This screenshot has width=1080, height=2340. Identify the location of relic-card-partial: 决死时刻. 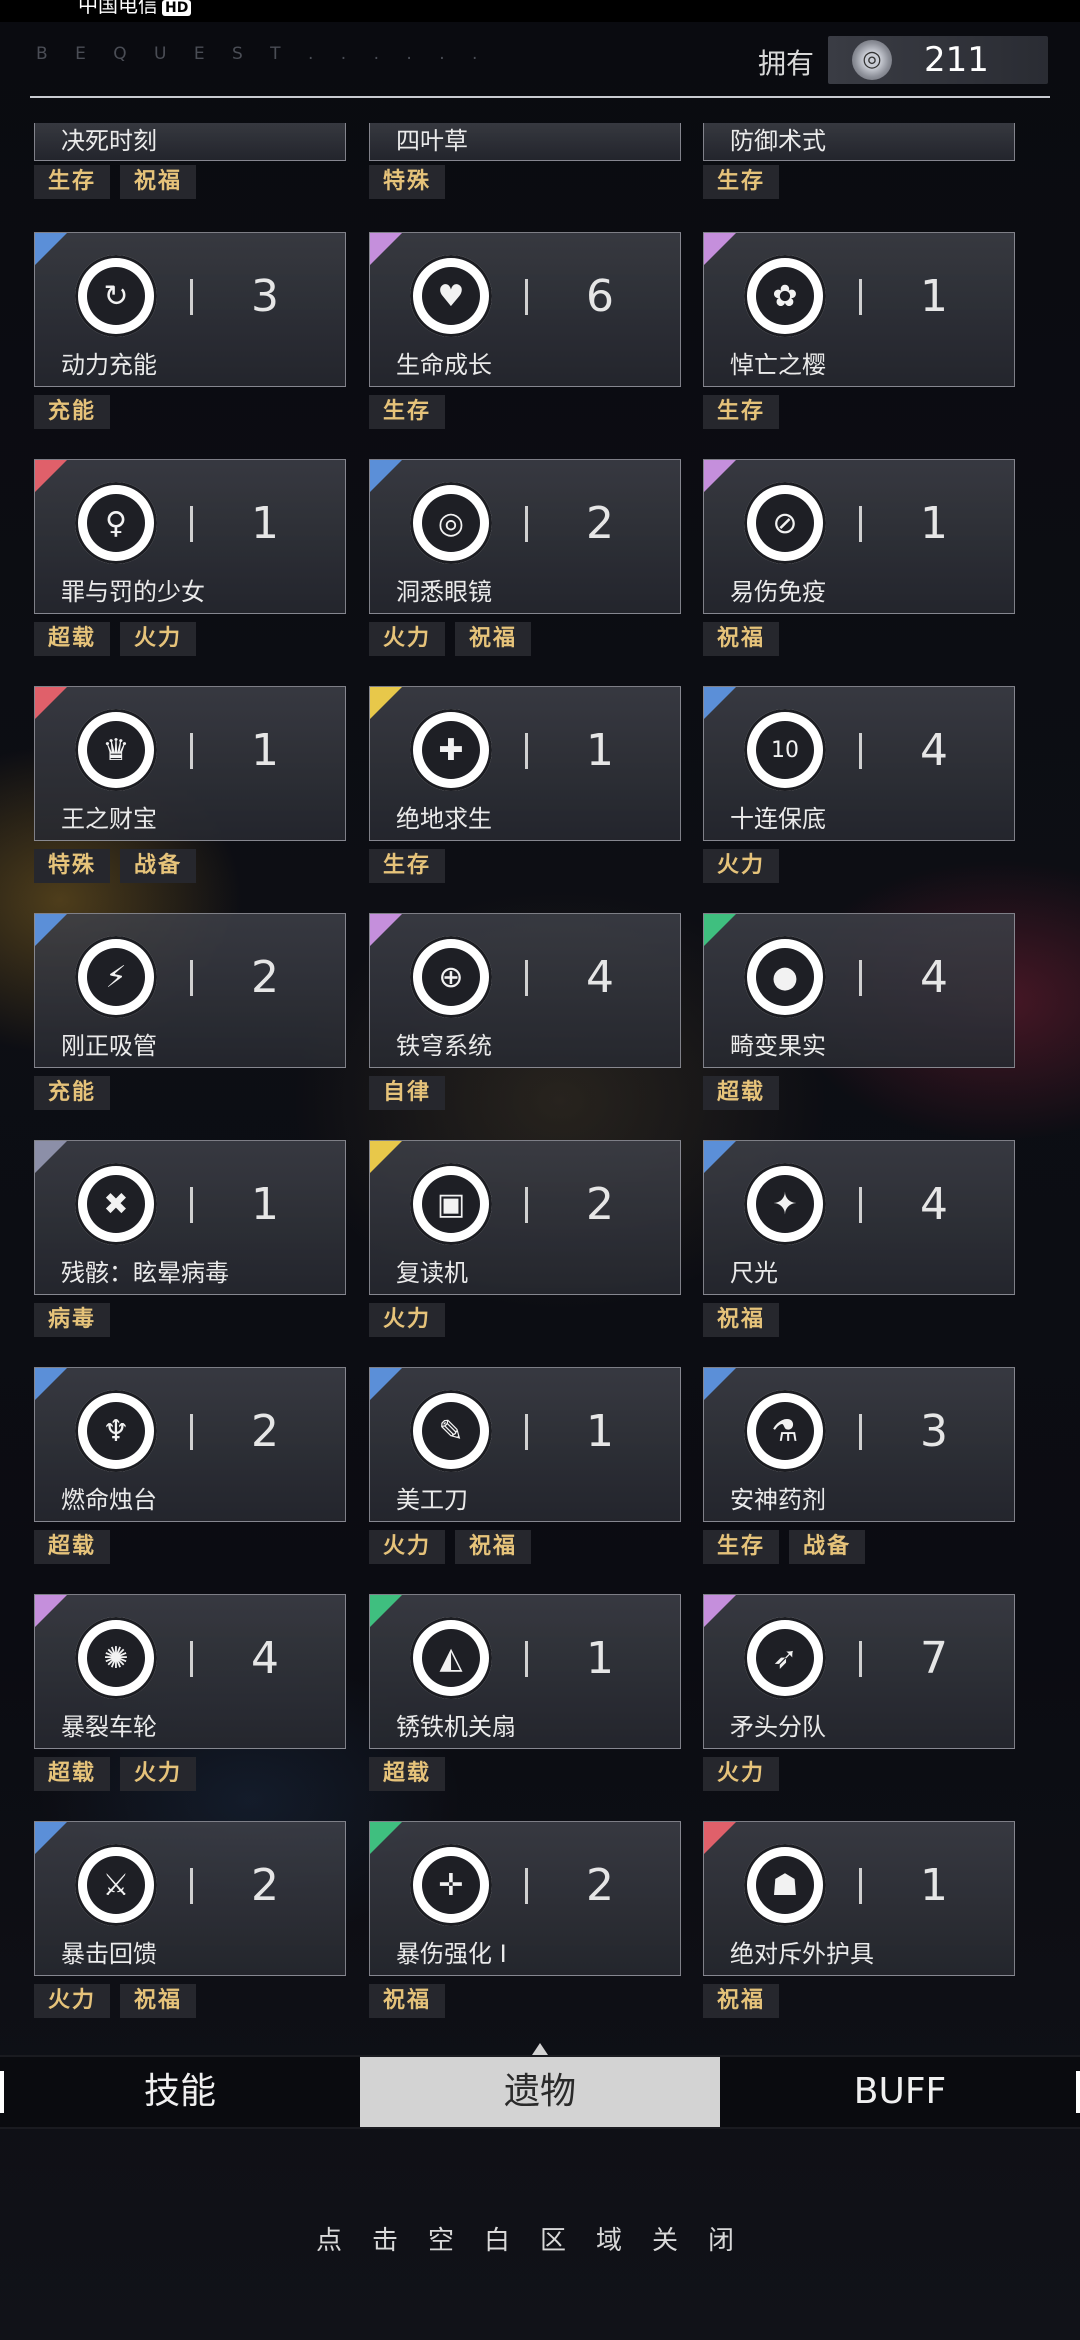
(190, 142).